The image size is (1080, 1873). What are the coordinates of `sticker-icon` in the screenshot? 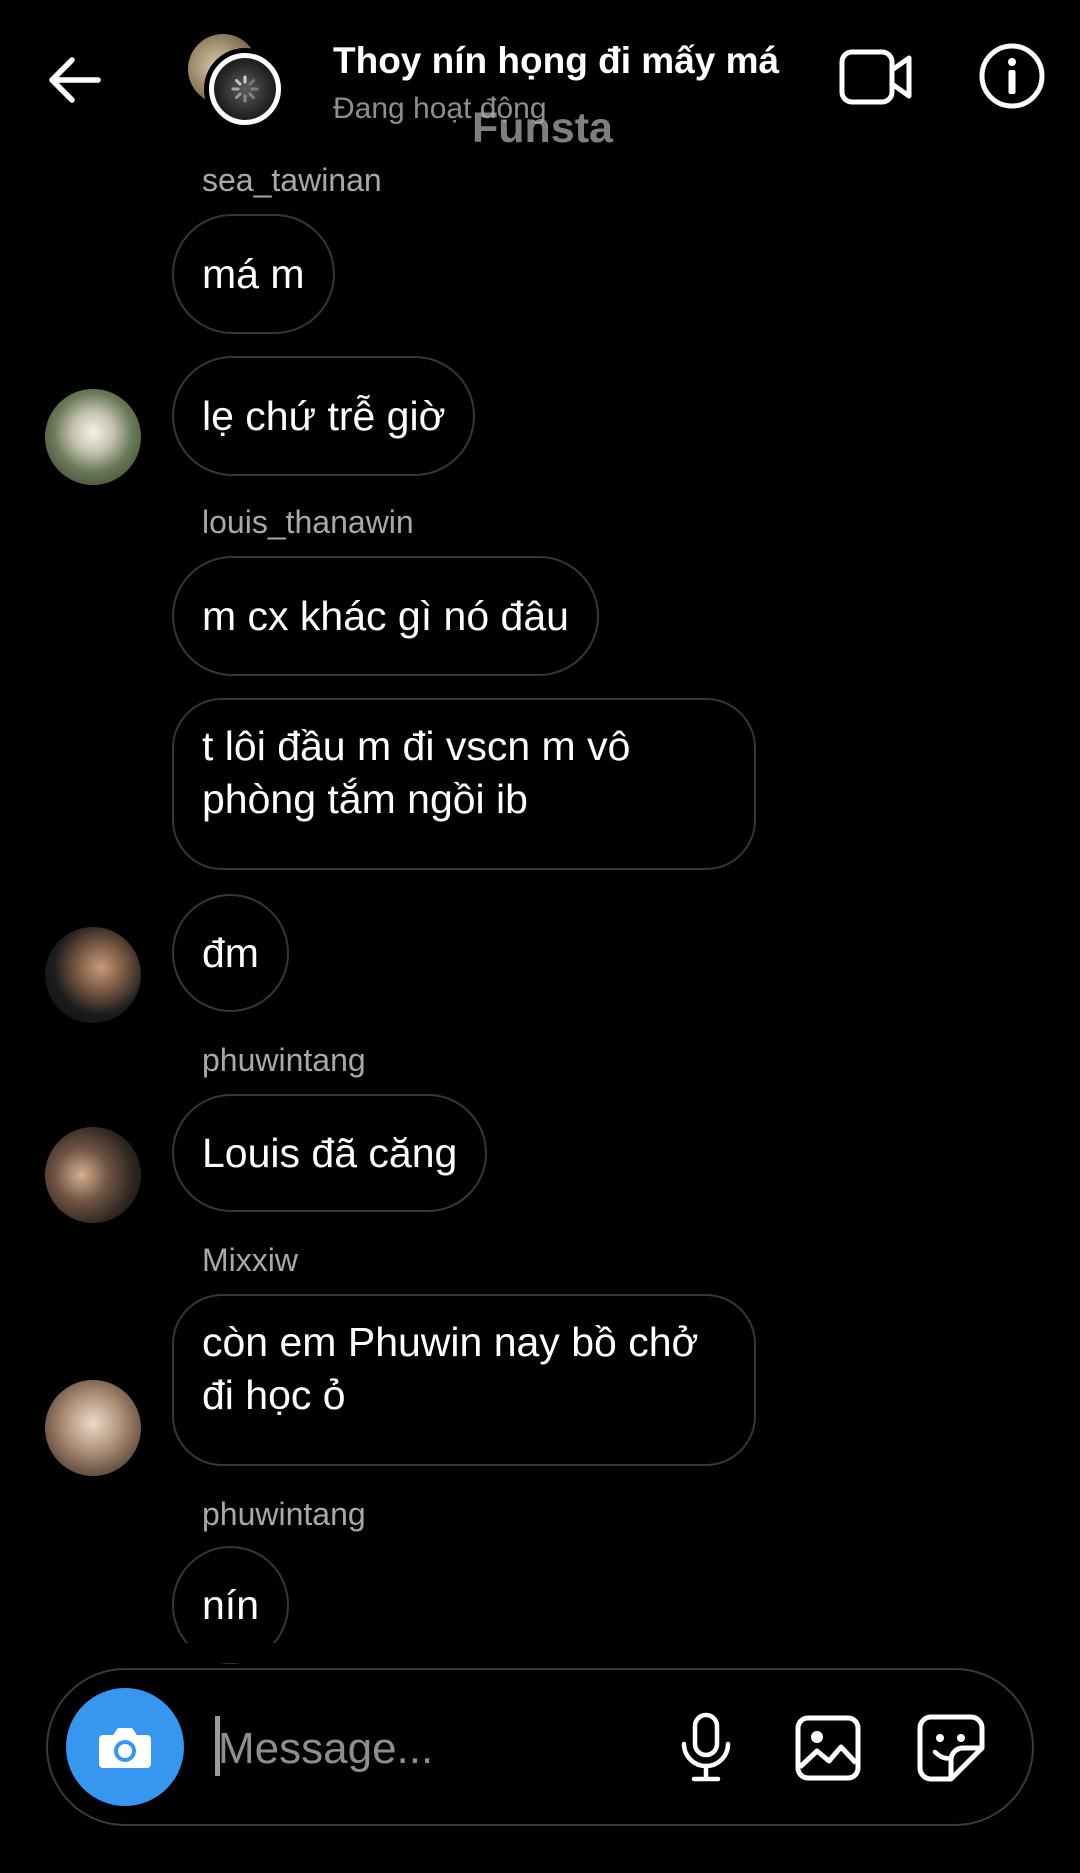 It's located at (951, 1748).